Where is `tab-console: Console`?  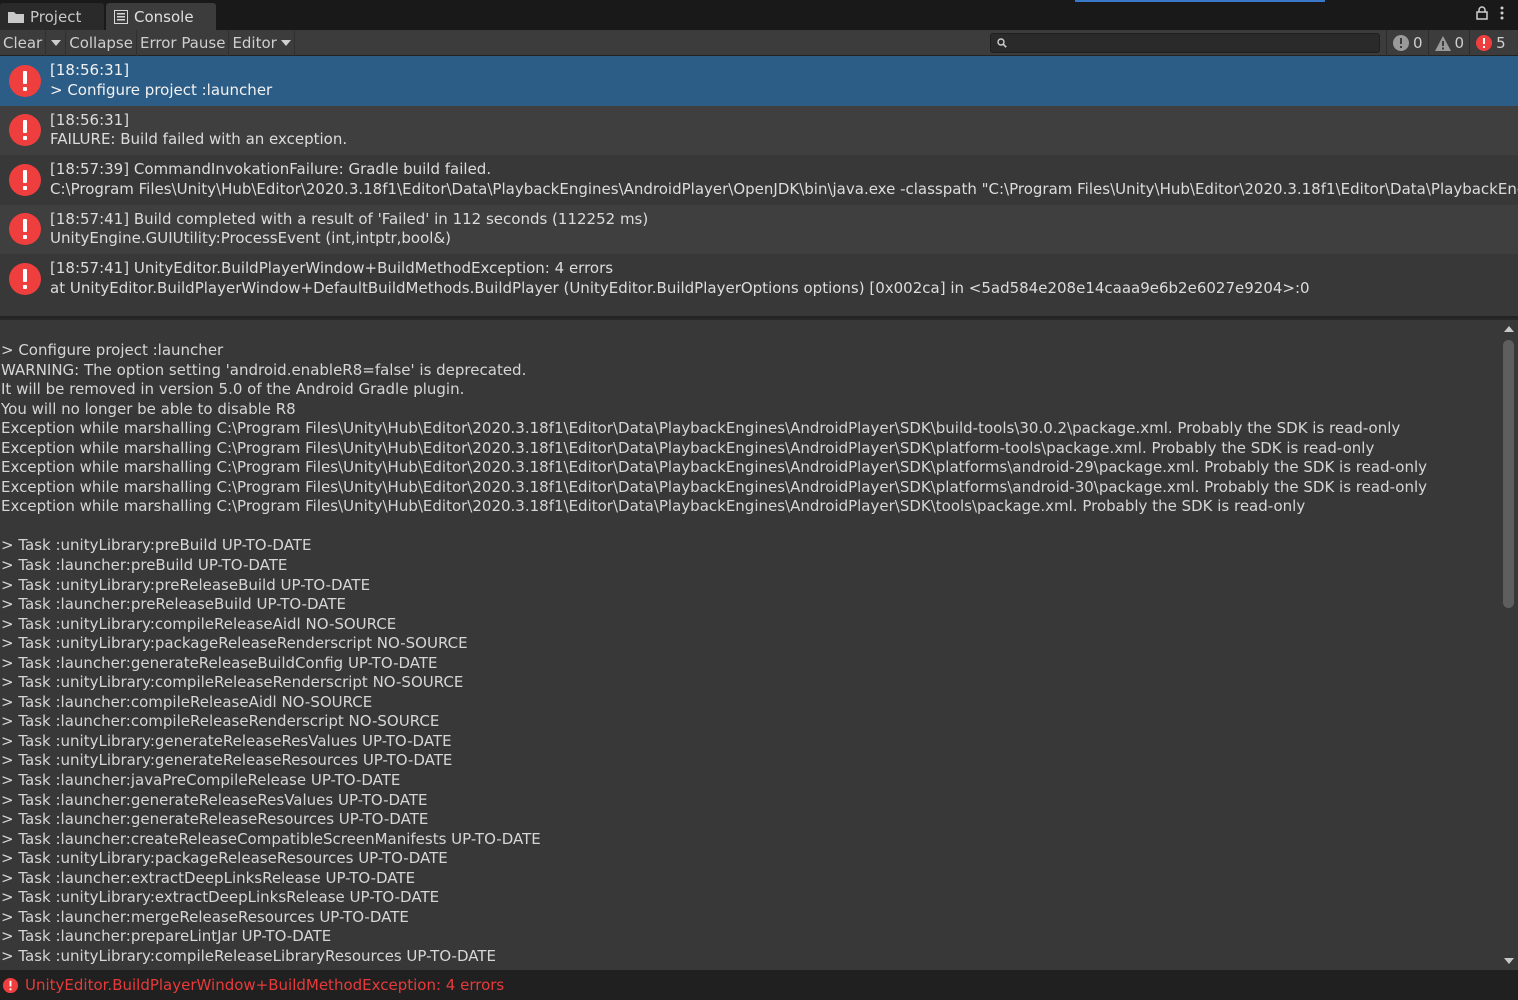 tab-console: Console is located at coordinates (161, 16).